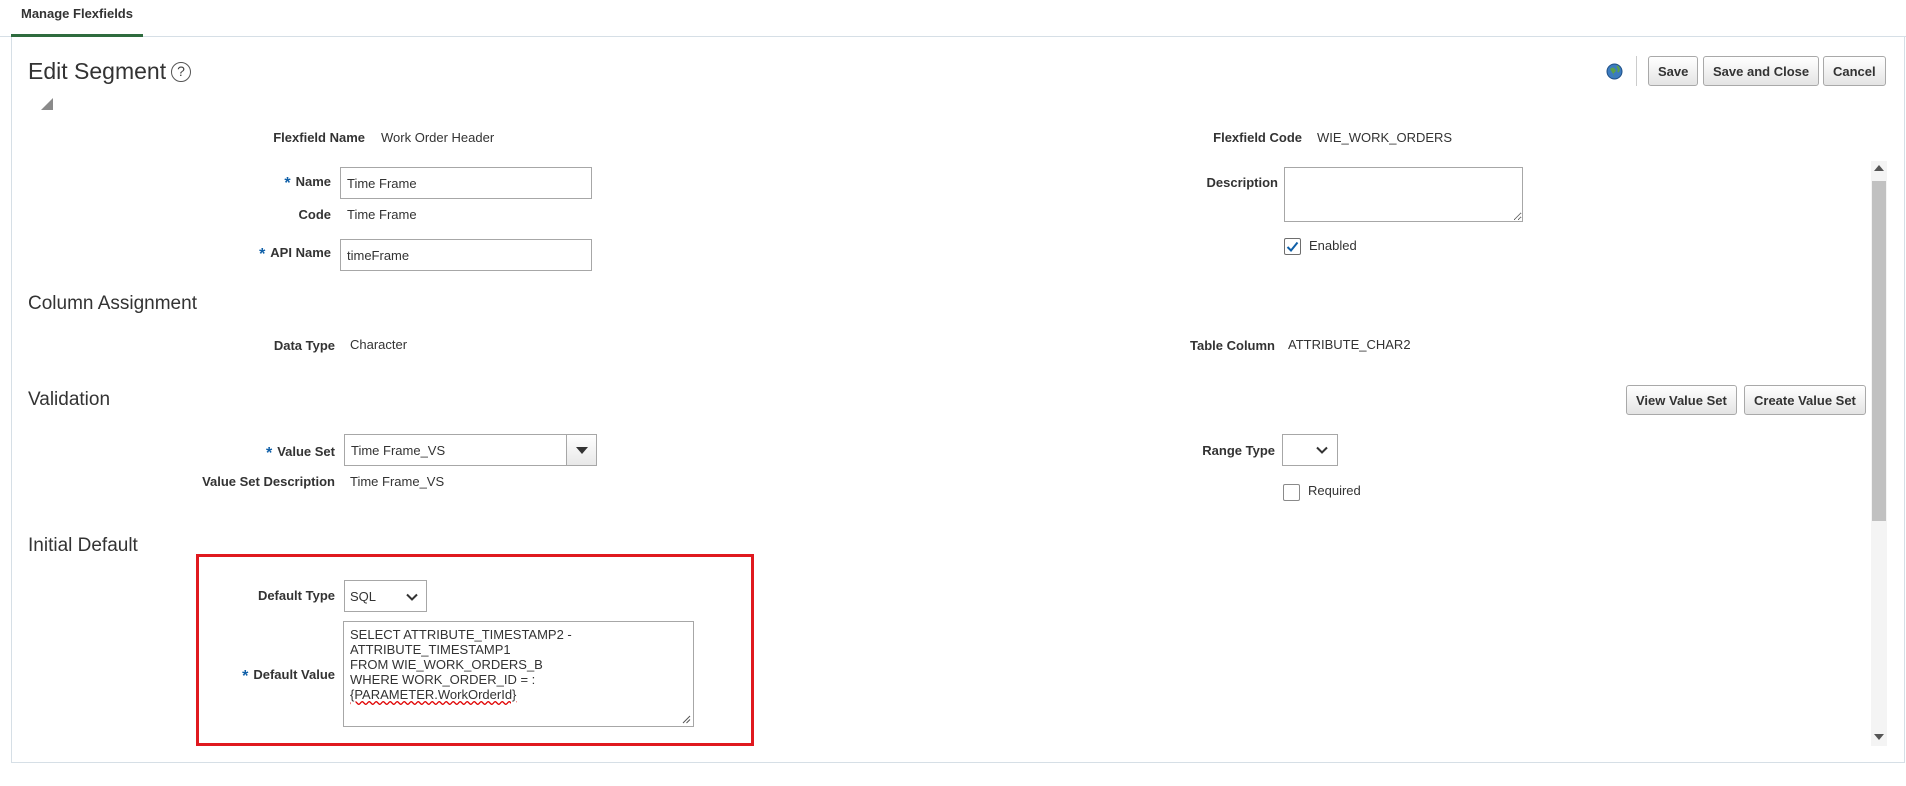 This screenshot has height=786, width=1906. I want to click on table-column-label: Table Column, so click(1232, 345).